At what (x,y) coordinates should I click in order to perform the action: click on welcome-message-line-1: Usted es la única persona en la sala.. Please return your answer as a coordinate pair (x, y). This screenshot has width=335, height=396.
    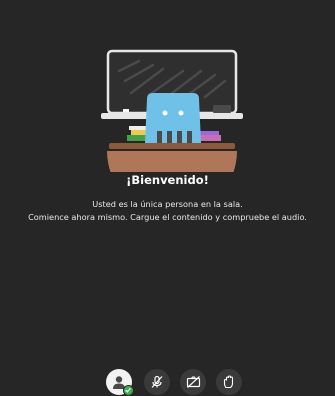
    Looking at the image, I should click on (167, 204).